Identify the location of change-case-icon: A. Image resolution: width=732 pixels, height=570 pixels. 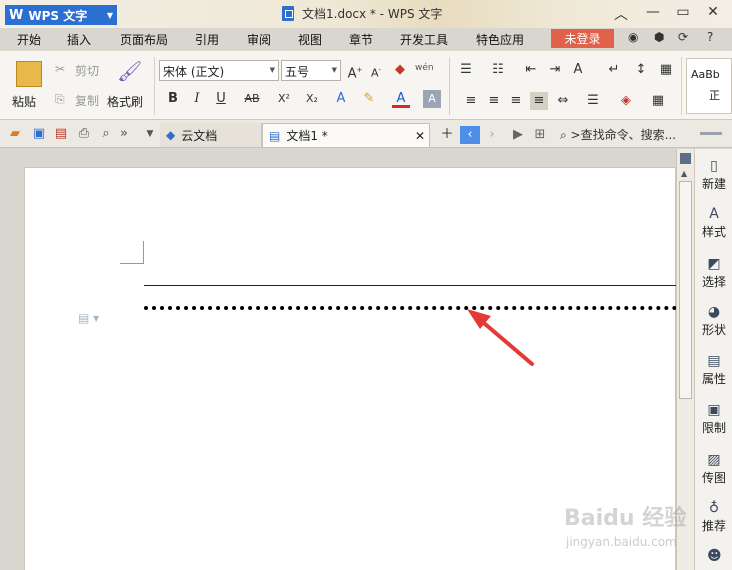
(578, 70).